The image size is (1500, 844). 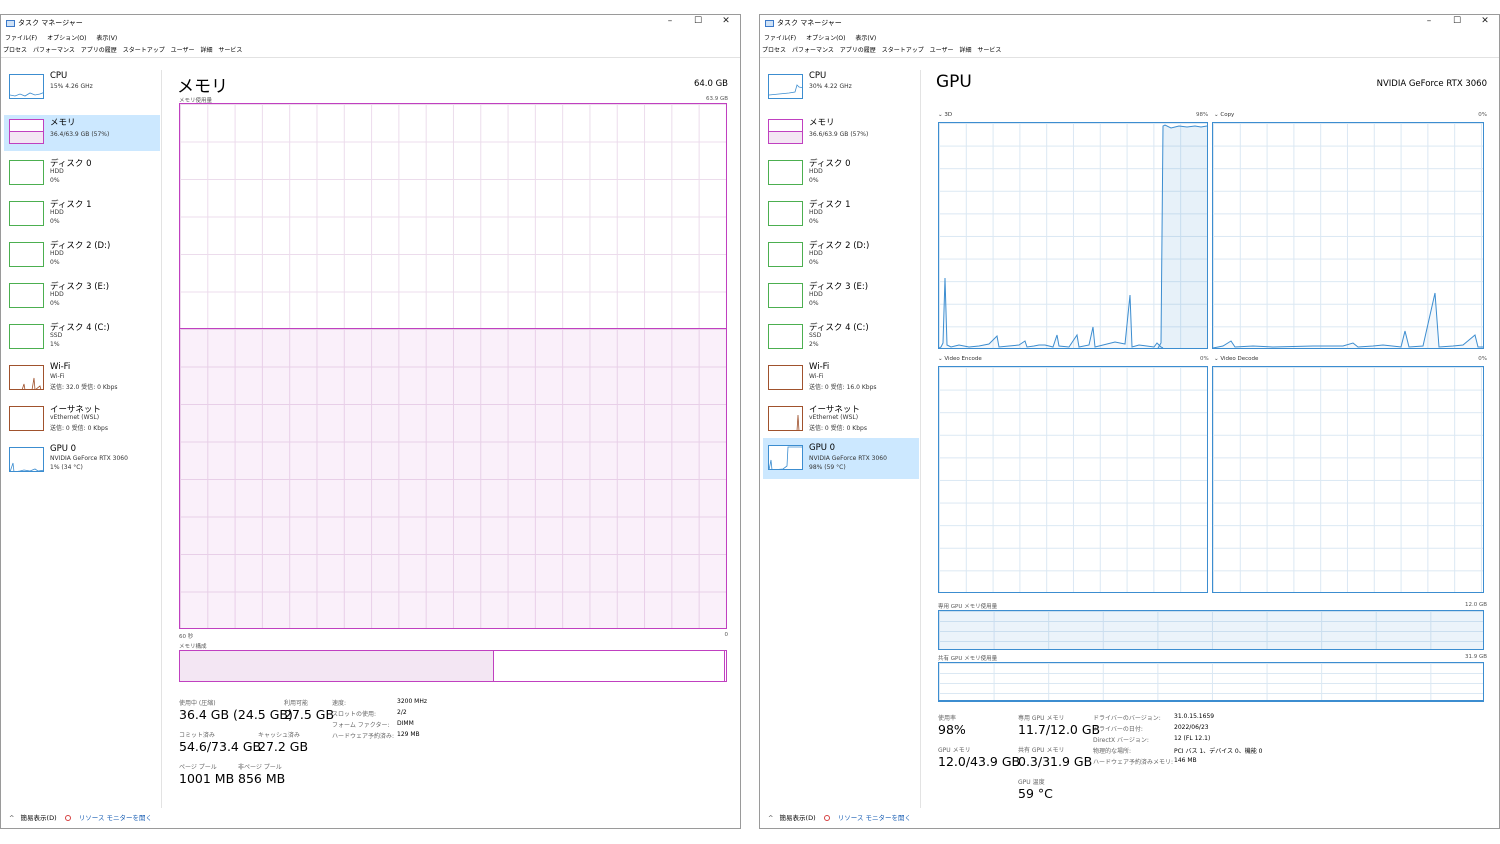 What do you see at coordinates (82, 379) in the screenshot?
I see `sidebar-item-wifi: Wi-Fi Wi-Fi 送信: 32.0 受信: 0 Kbps` at bounding box center [82, 379].